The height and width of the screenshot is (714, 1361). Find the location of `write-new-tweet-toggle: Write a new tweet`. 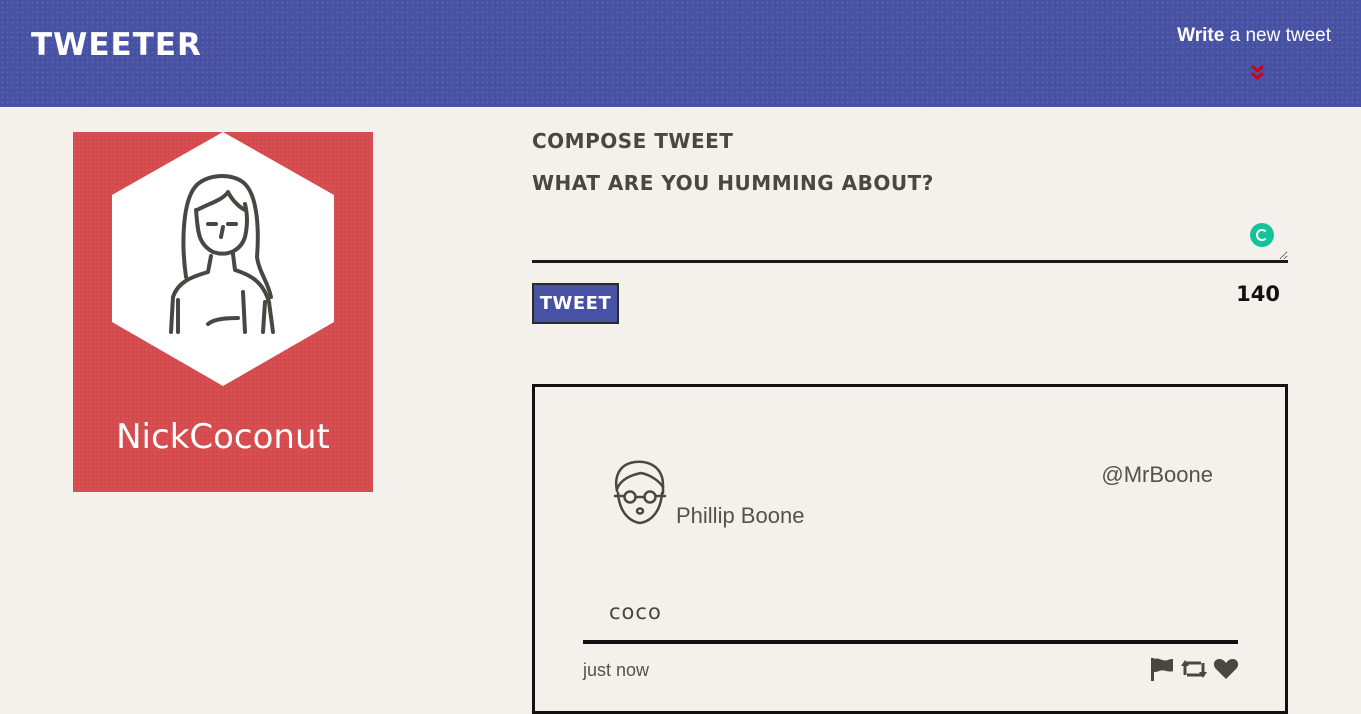

write-new-tweet-toggle: Write a new tweet is located at coordinates (1254, 36).